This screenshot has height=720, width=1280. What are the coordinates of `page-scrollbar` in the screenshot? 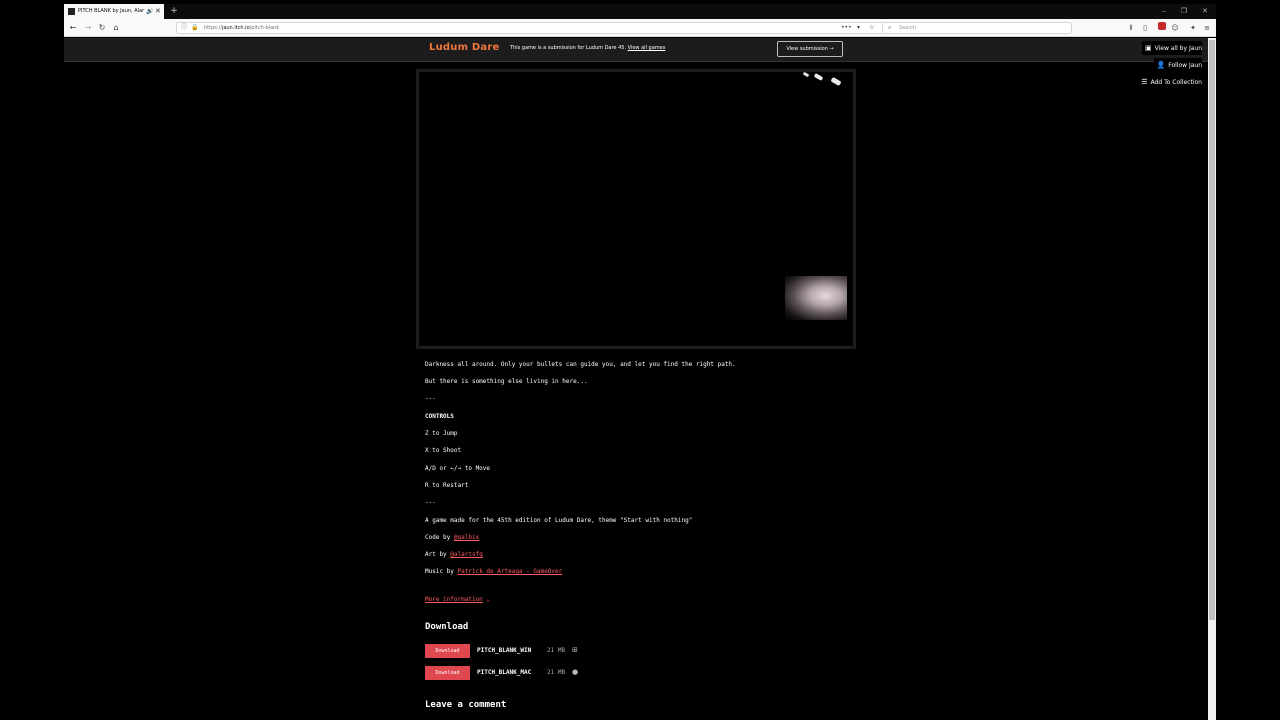 It's located at (1212, 379).